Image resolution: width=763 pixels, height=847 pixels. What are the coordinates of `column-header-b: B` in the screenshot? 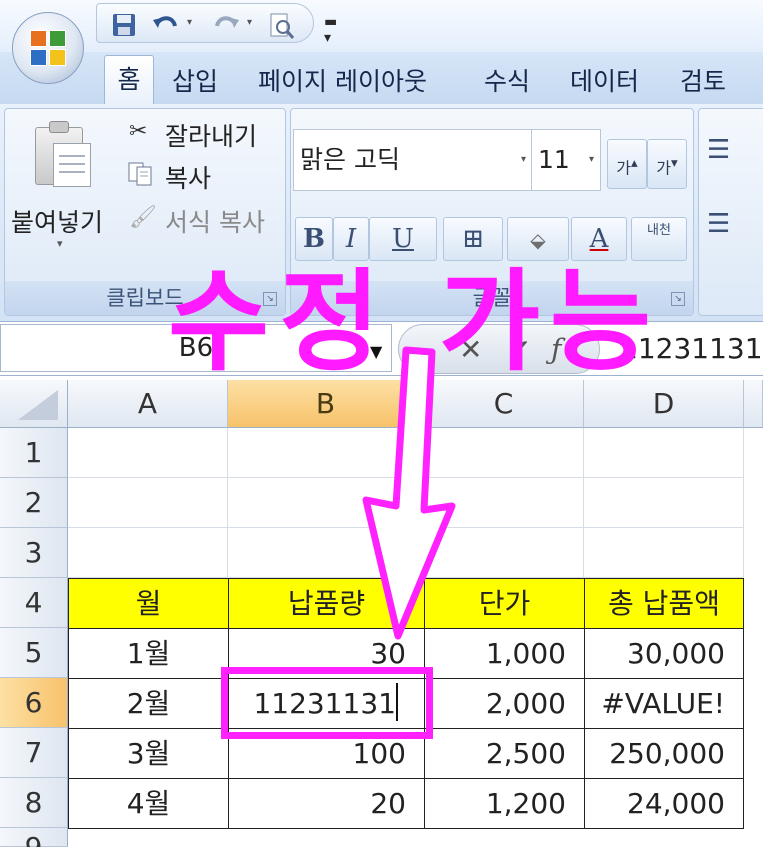 It's located at (326, 404).